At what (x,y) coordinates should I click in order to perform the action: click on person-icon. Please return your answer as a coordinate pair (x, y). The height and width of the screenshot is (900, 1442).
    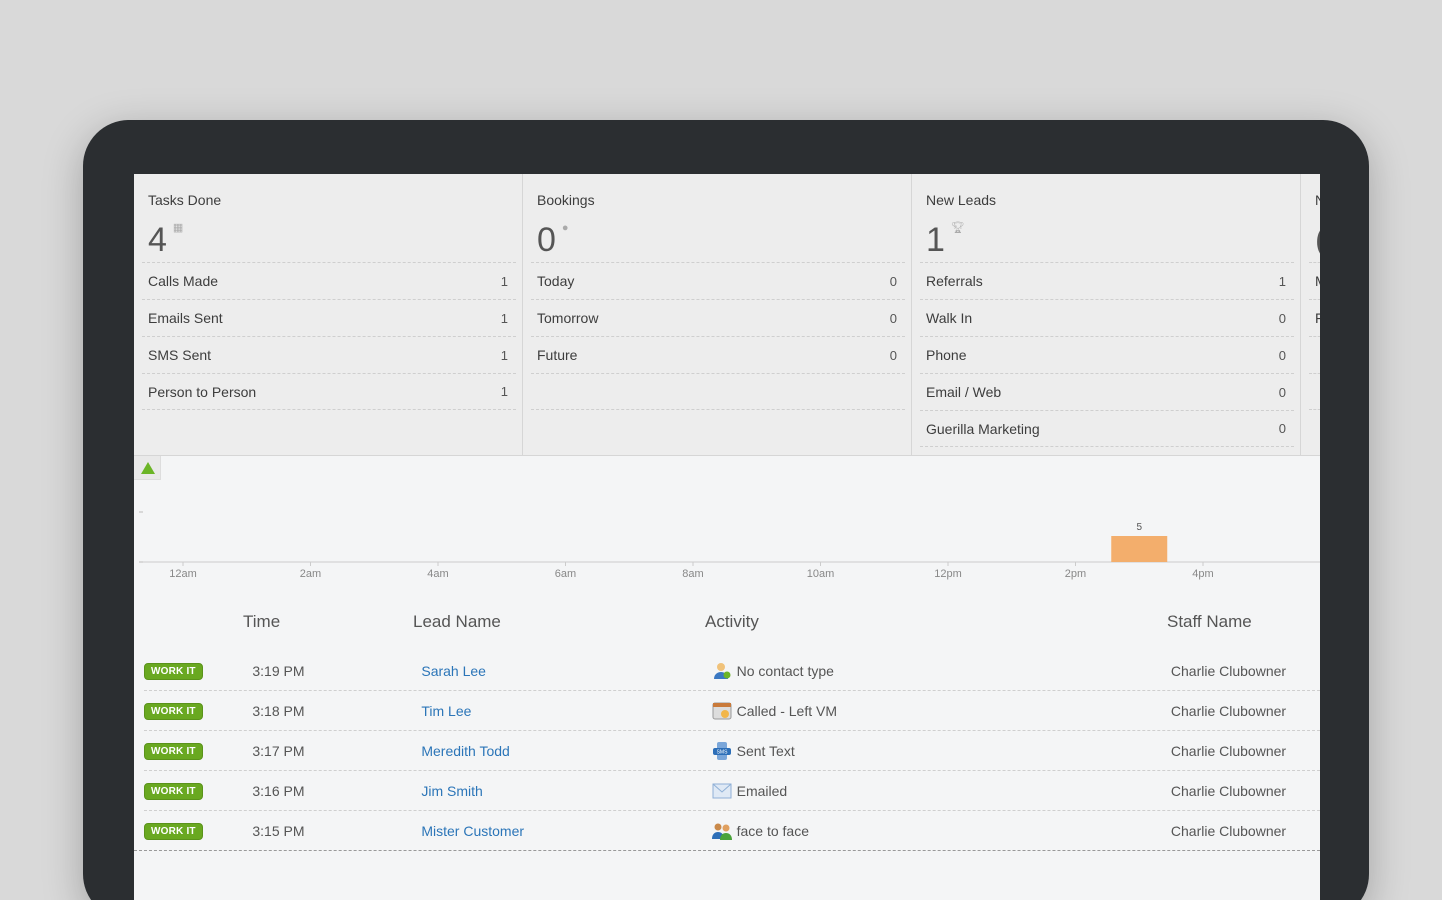
    Looking at the image, I should click on (722, 671).